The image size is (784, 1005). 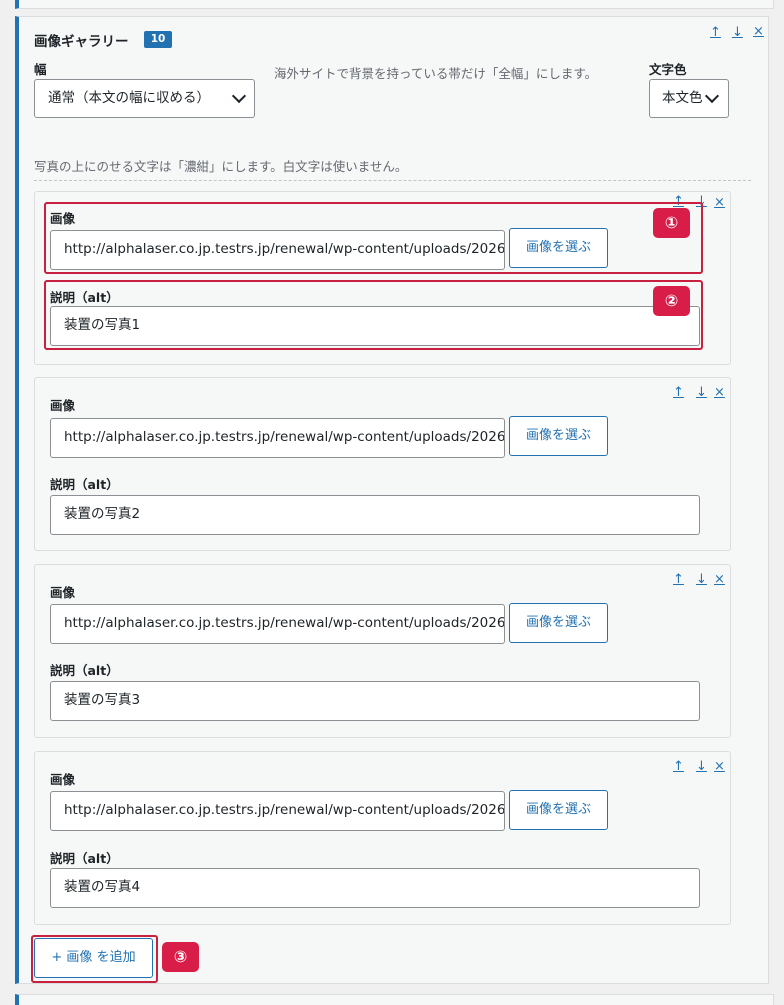 I want to click on callout-3: ③, so click(x=180, y=957).